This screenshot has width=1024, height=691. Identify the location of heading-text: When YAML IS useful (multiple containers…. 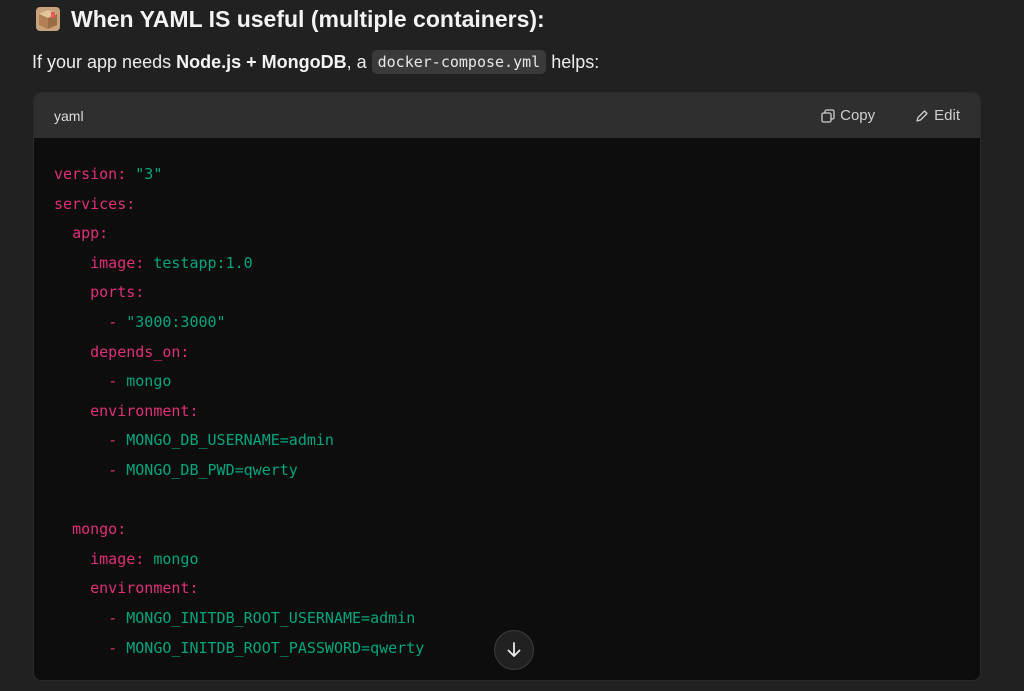
(308, 18).